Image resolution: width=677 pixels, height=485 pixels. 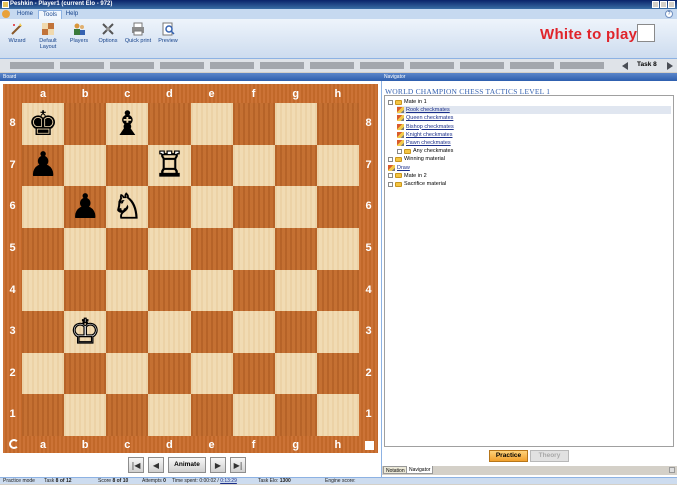 I want to click on tree-item: Knight checkmates, so click(x=424, y=135).